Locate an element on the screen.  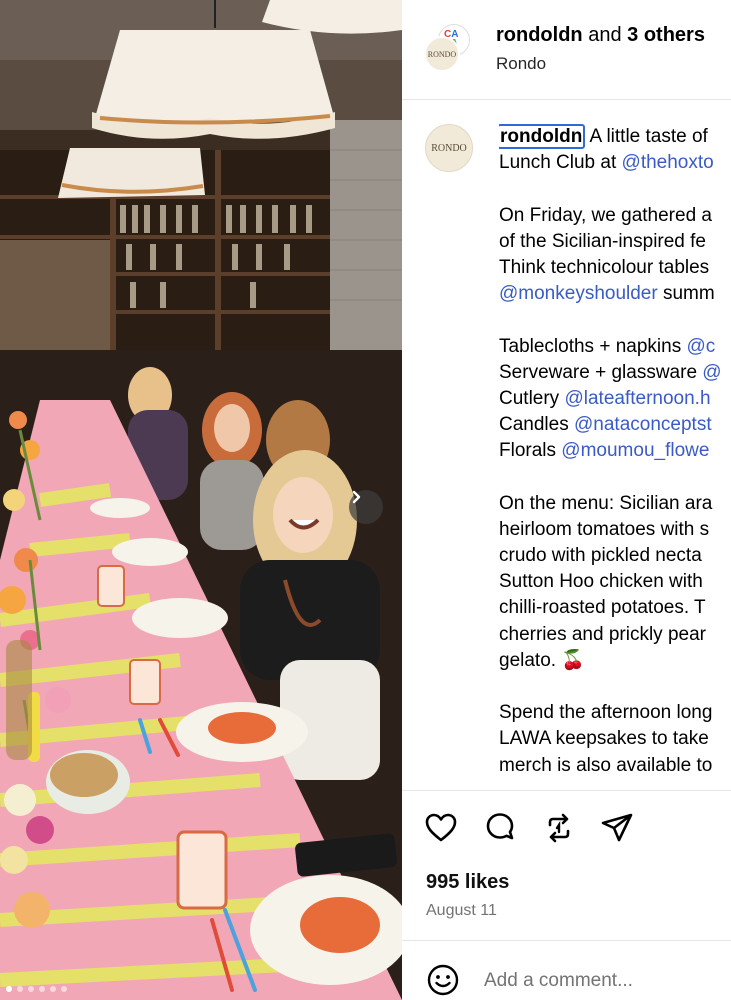
caption-mention-link: @thehoxto is located at coordinates (668, 162).